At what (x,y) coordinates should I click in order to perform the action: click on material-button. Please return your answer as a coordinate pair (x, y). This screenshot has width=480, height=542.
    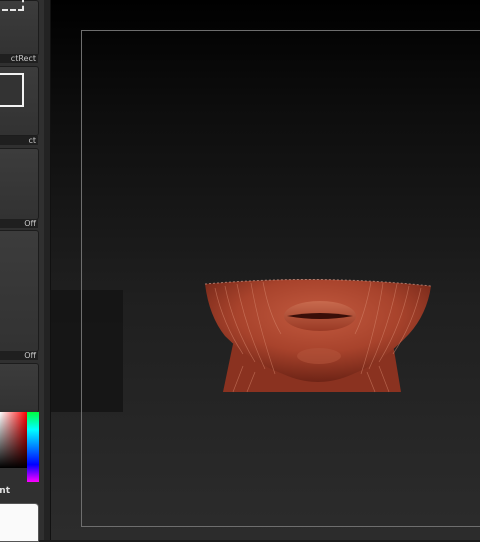
    Looking at the image, I should click on (19, 388).